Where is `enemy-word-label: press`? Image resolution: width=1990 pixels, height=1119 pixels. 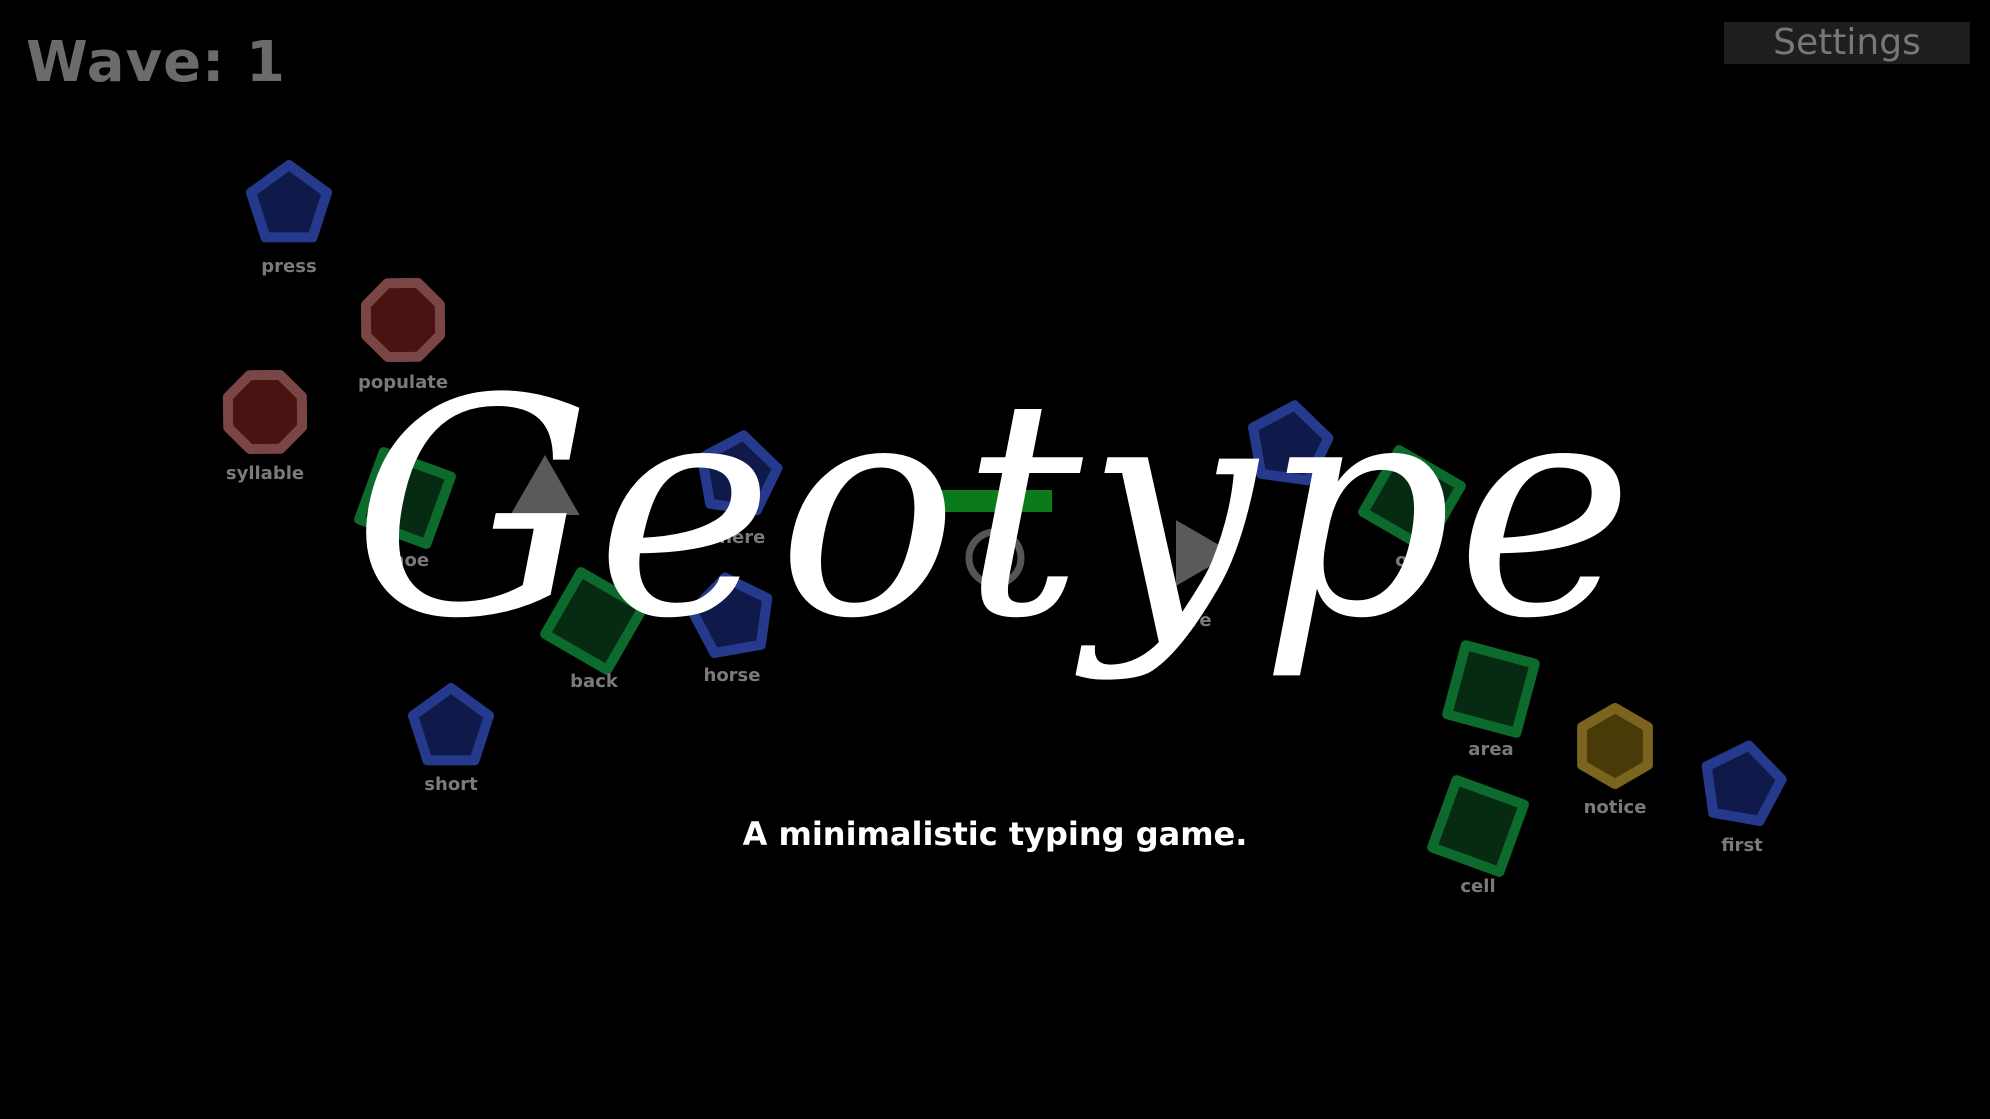 enemy-word-label: press is located at coordinates (288, 266).